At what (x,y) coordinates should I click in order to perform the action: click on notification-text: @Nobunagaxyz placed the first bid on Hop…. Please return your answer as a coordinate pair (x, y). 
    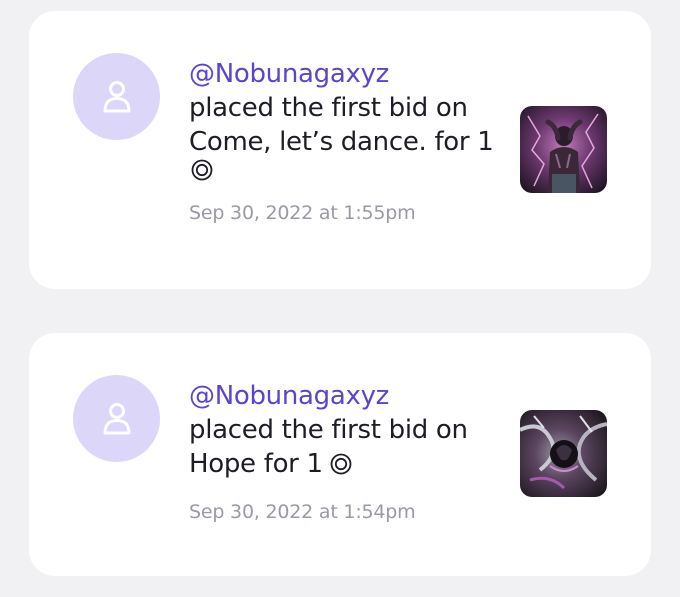
    Looking at the image, I should click on (349, 451).